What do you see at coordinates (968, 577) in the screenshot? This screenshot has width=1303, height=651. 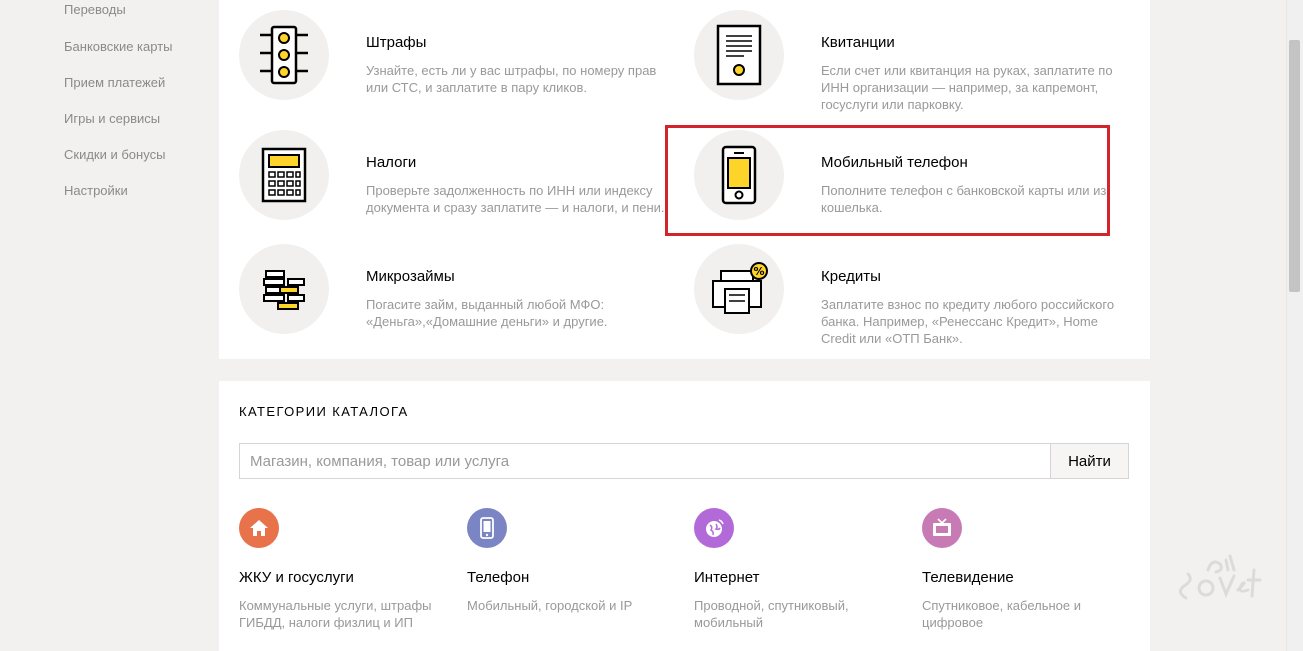 I see `category-title: Телевидение` at bounding box center [968, 577].